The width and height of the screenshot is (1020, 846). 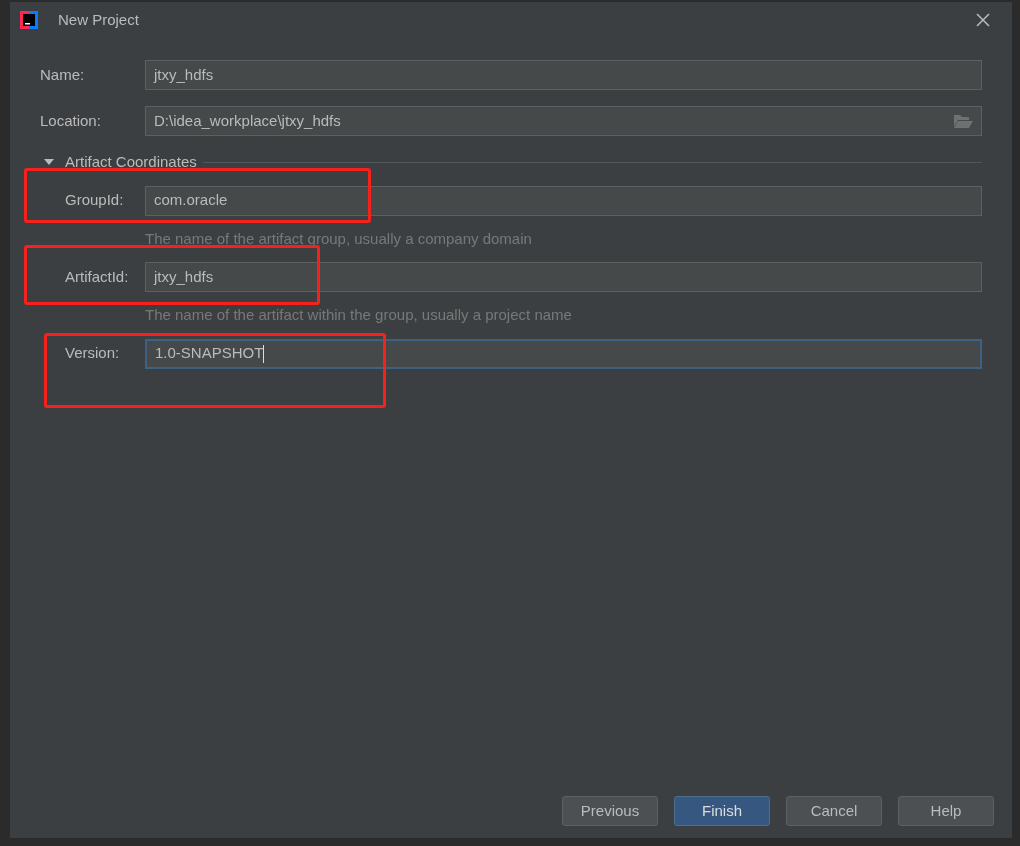 I want to click on field-value: com.oracle, so click(x=191, y=200).